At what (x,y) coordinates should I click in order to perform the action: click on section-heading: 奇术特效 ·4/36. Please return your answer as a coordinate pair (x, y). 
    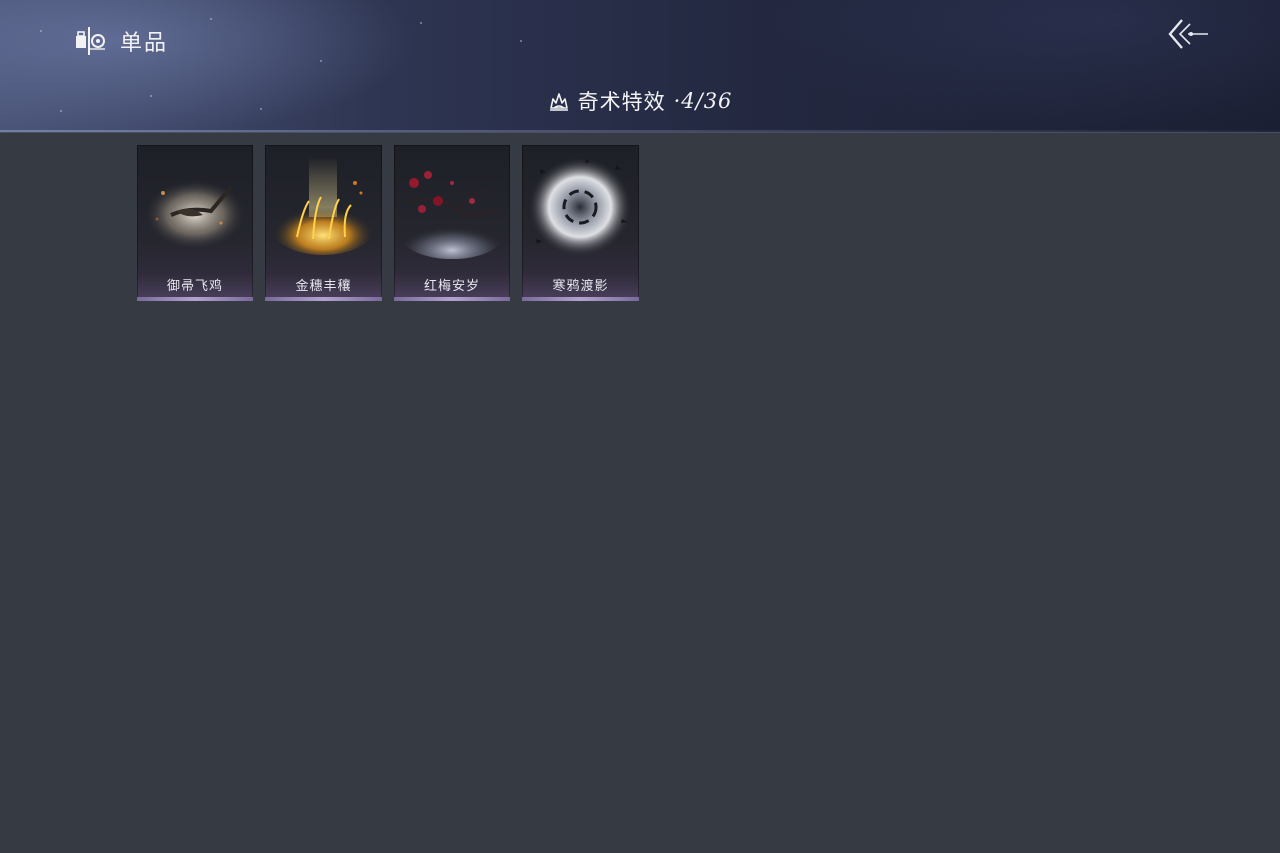
    Looking at the image, I should click on (640, 101).